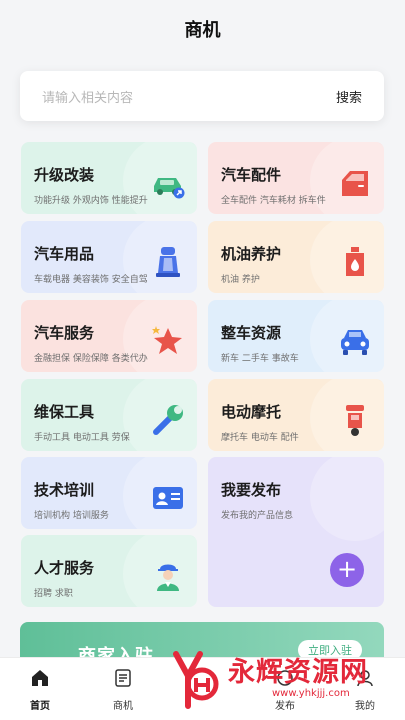 Image resolution: width=405 pixels, height=720 pixels. What do you see at coordinates (40, 678) in the screenshot?
I see `home-icon` at bounding box center [40, 678].